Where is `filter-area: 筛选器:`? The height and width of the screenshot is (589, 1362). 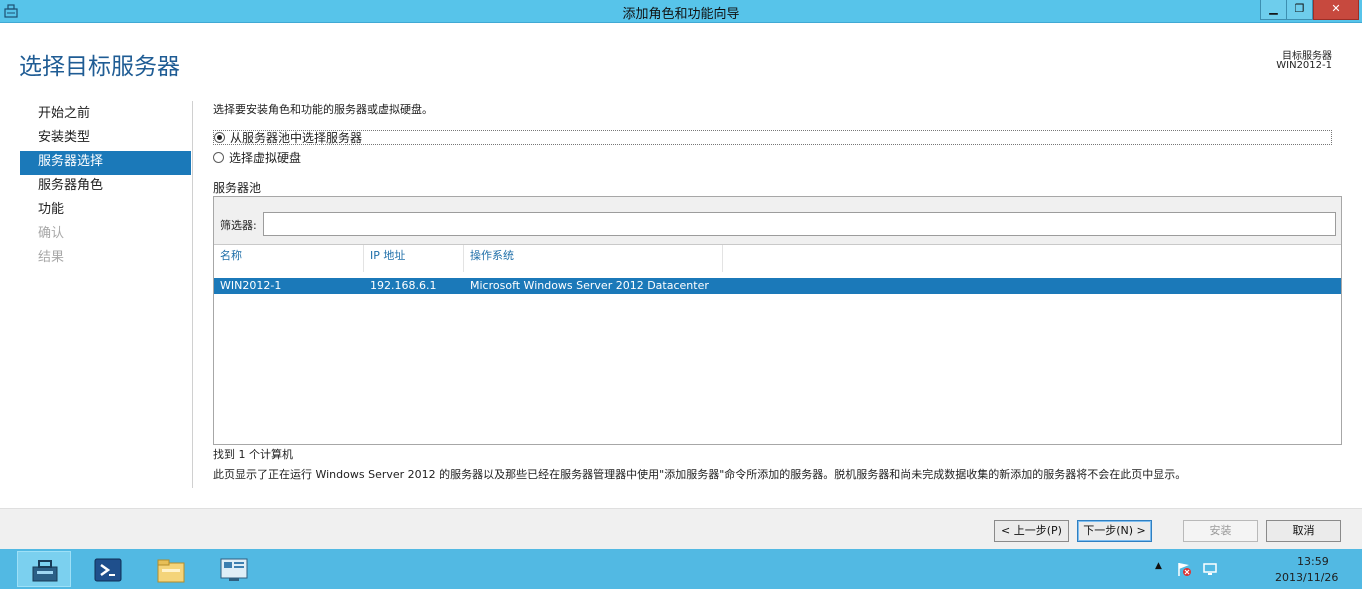 filter-area: 筛选器: is located at coordinates (777, 221).